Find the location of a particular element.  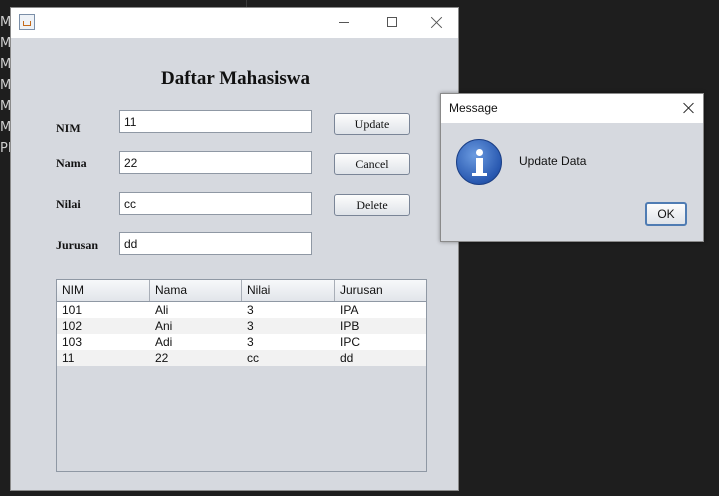

table-row: 11 22 cc dd is located at coordinates (241, 358).